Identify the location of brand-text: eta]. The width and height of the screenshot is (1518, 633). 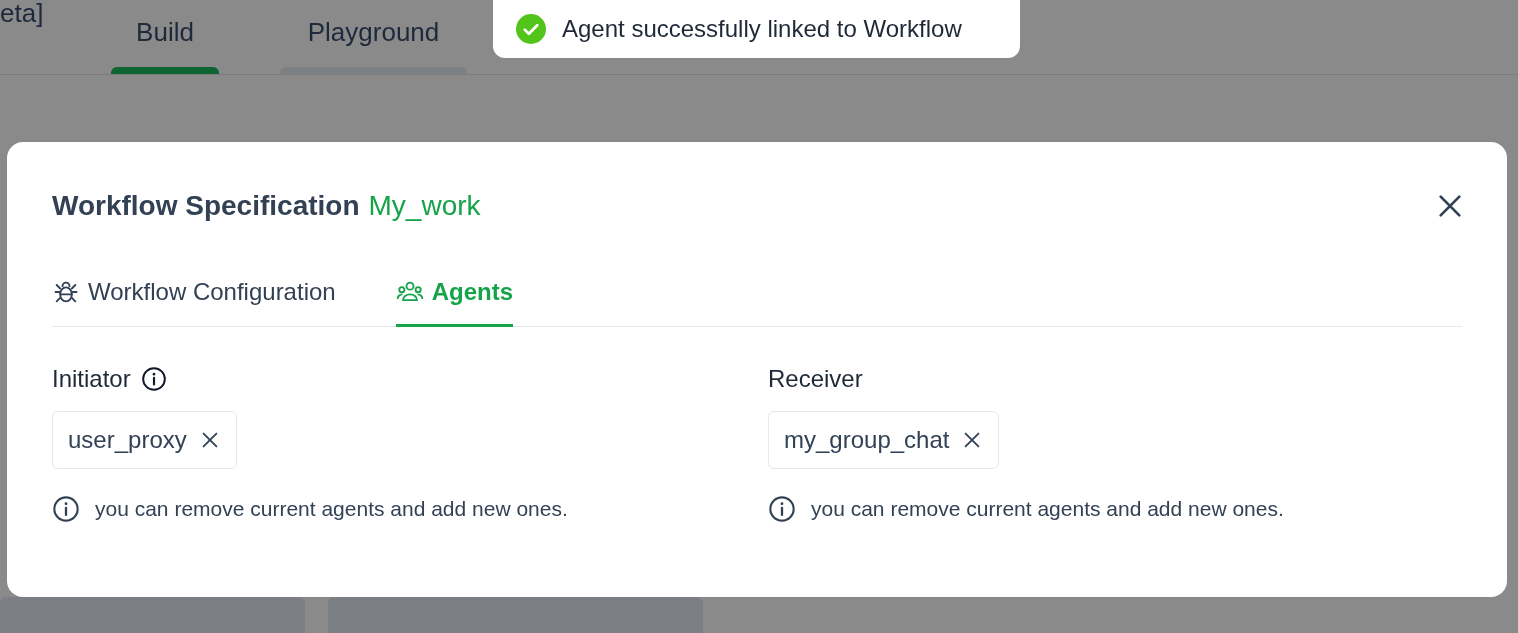
(22, 13).